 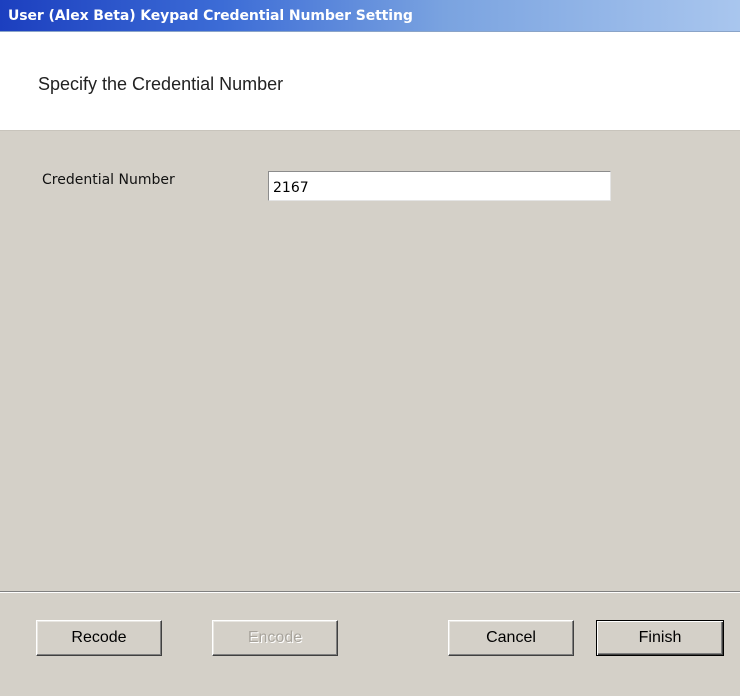 What do you see at coordinates (108, 180) in the screenshot?
I see `credential-number-label: Credential Number` at bounding box center [108, 180].